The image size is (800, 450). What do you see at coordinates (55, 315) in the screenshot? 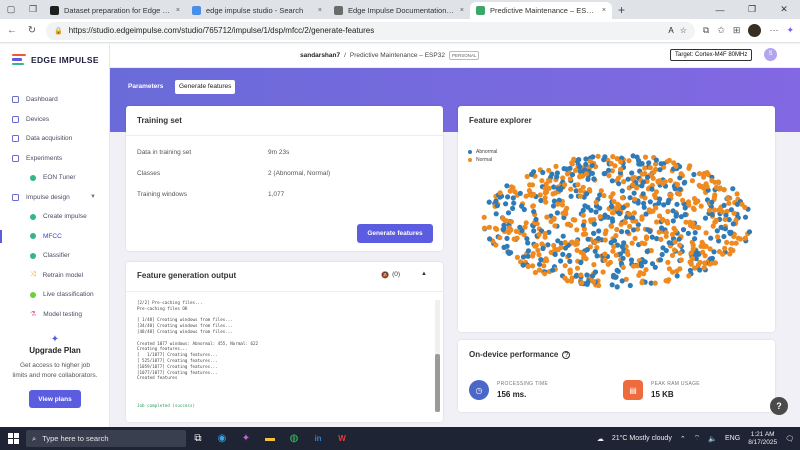
I see `sidebar-item-model-testing: ⚗ Model testing` at bounding box center [55, 315].